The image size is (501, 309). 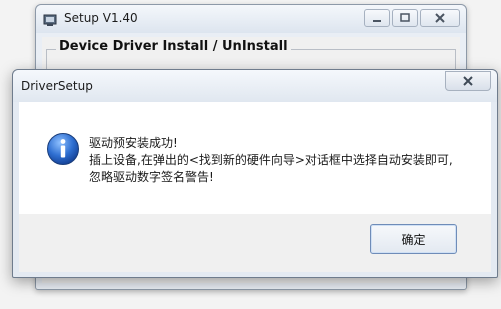 What do you see at coordinates (50, 20) in the screenshot?
I see `app-icon` at bounding box center [50, 20].